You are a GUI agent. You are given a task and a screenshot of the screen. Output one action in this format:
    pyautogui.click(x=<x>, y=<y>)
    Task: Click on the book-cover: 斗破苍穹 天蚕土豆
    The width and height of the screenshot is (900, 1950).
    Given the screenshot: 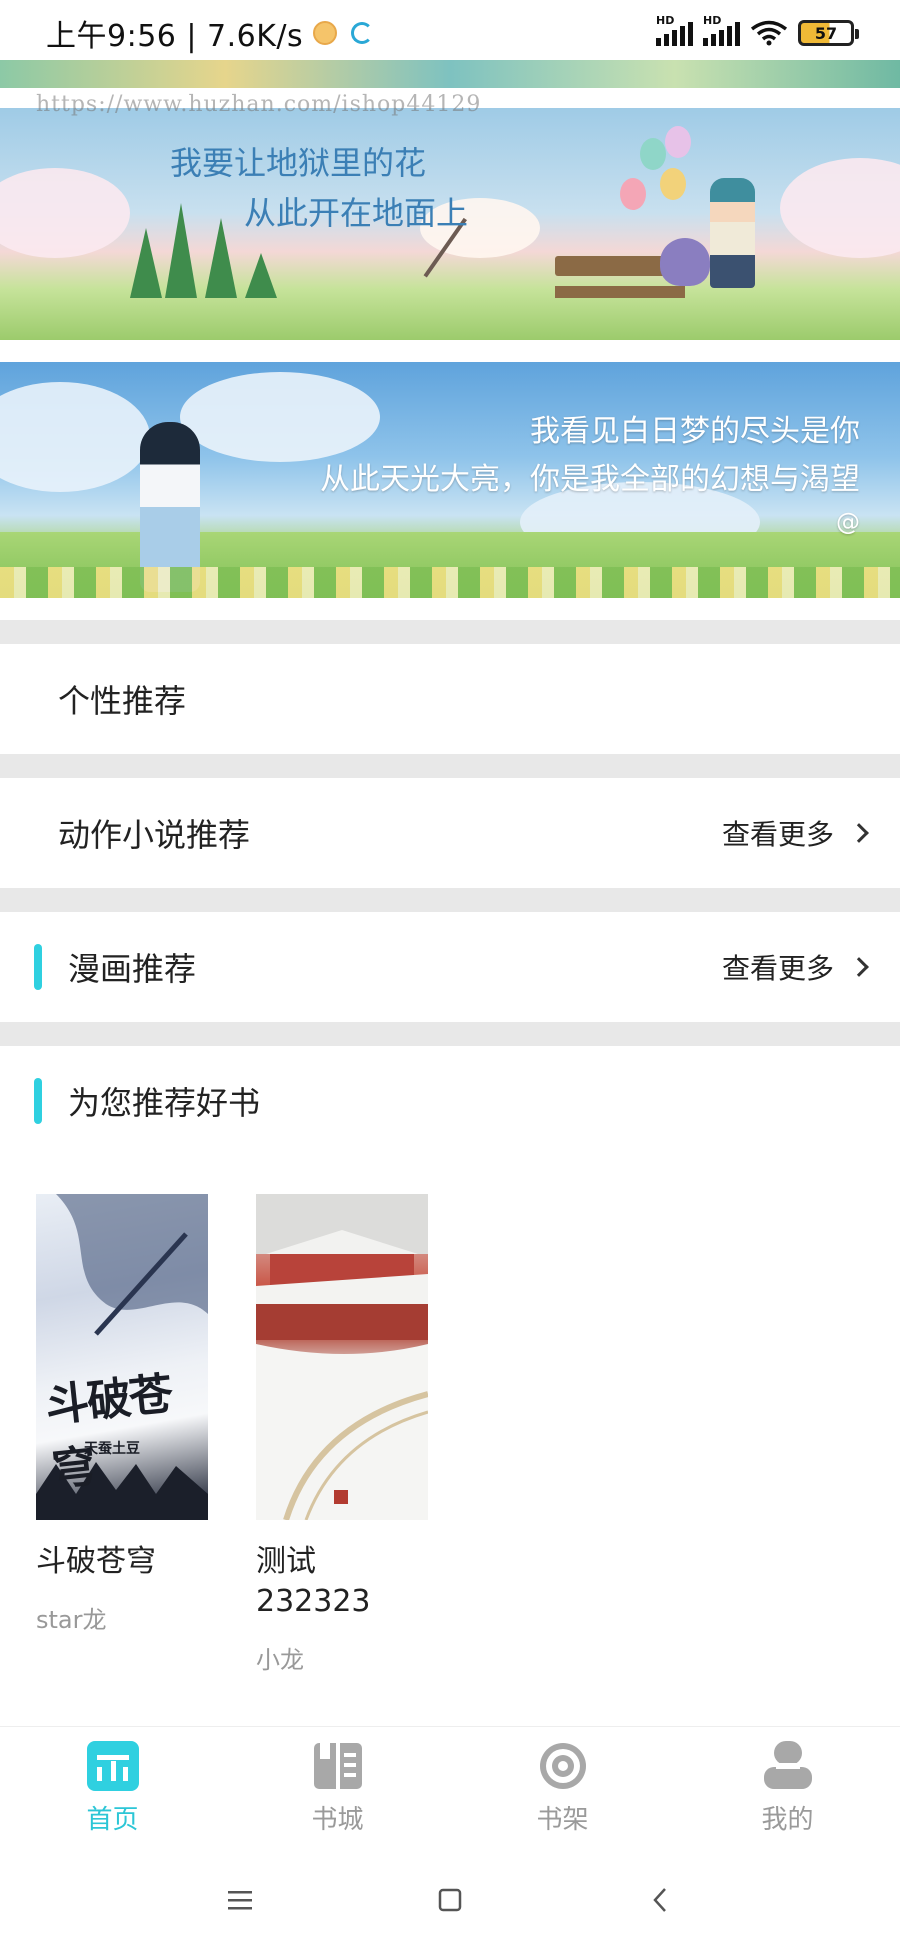 What is the action you would take?
    pyautogui.click(x=122, y=1357)
    